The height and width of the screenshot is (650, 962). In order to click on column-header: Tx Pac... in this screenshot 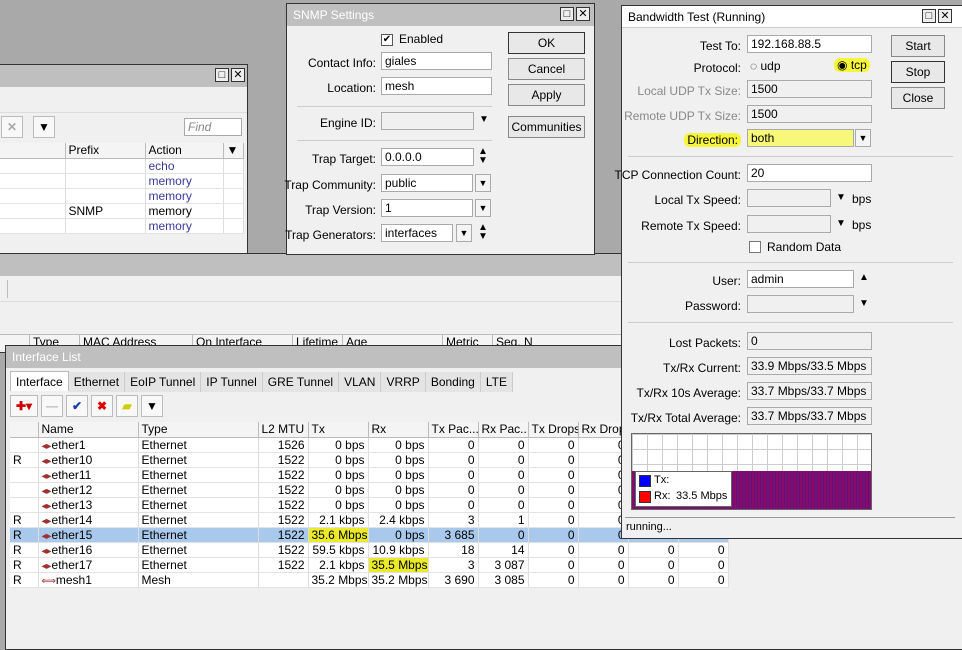, I will do `click(453, 430)`.